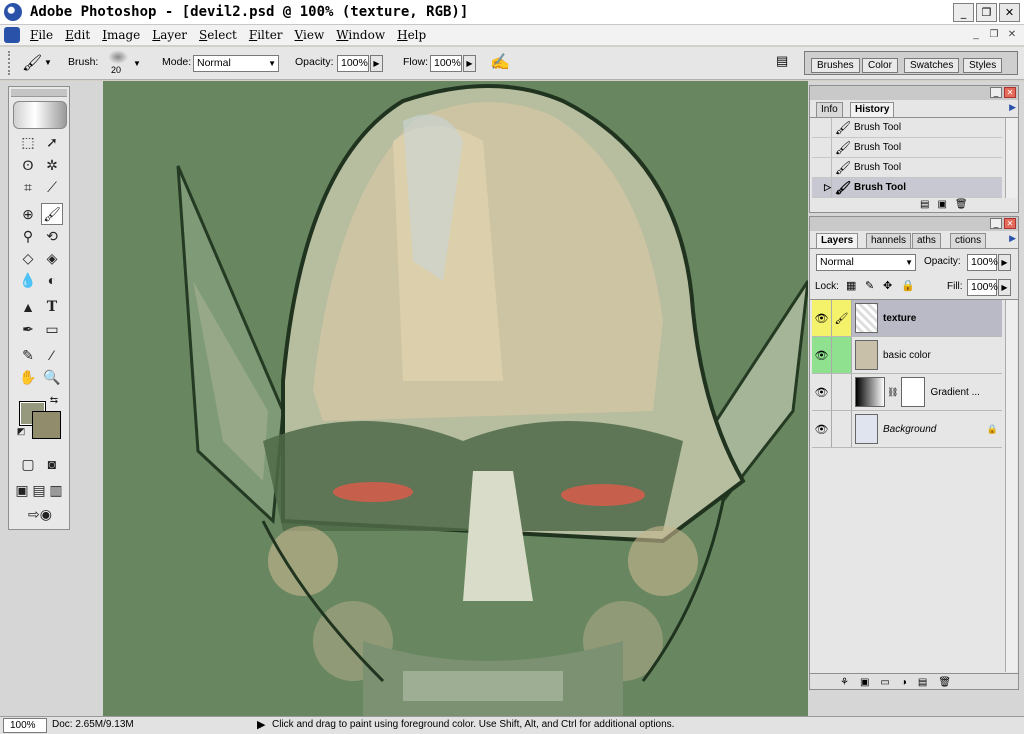 Image resolution: width=1024 pixels, height=734 pixels. I want to click on layer-row-texture: 👁 🖌 texture, so click(907, 318).